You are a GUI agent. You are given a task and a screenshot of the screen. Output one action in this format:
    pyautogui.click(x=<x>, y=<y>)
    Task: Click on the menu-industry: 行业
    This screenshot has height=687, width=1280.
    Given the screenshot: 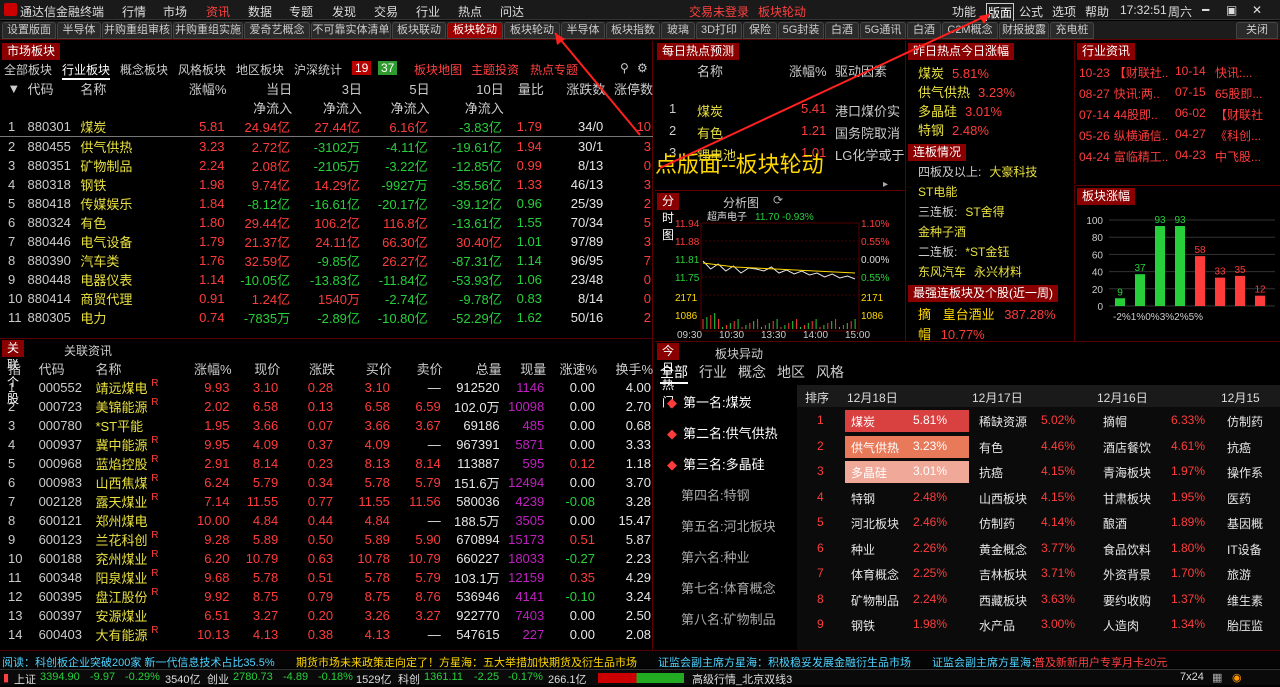 What is the action you would take?
    pyautogui.click(x=428, y=11)
    